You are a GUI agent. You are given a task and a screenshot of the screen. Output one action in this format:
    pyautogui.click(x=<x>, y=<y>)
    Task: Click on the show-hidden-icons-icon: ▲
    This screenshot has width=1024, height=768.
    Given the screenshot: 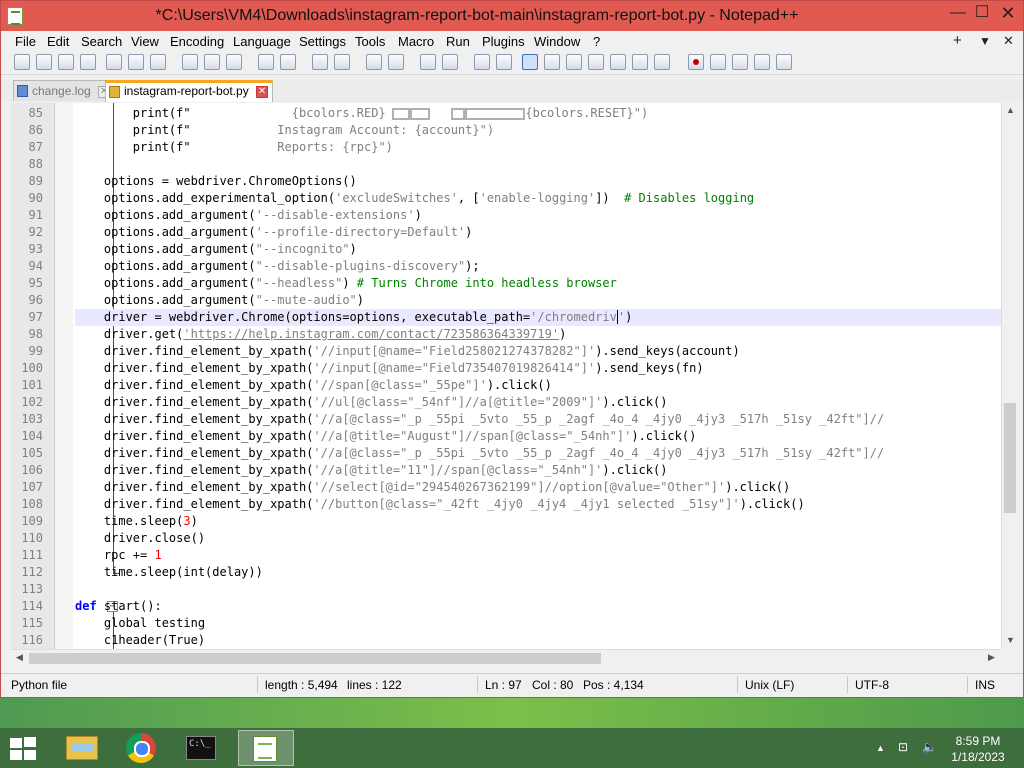 What is the action you would take?
    pyautogui.click(x=880, y=748)
    